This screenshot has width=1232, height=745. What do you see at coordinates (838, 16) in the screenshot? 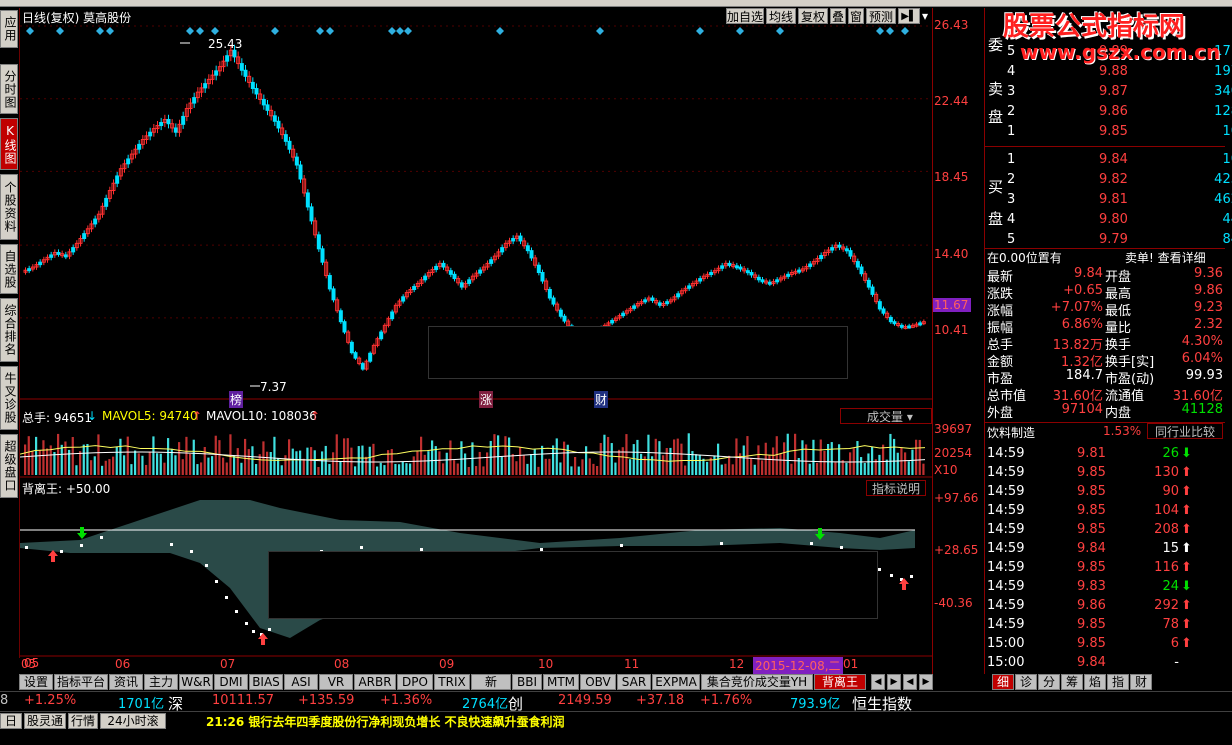
I see `overlay-button: 叠` at bounding box center [838, 16].